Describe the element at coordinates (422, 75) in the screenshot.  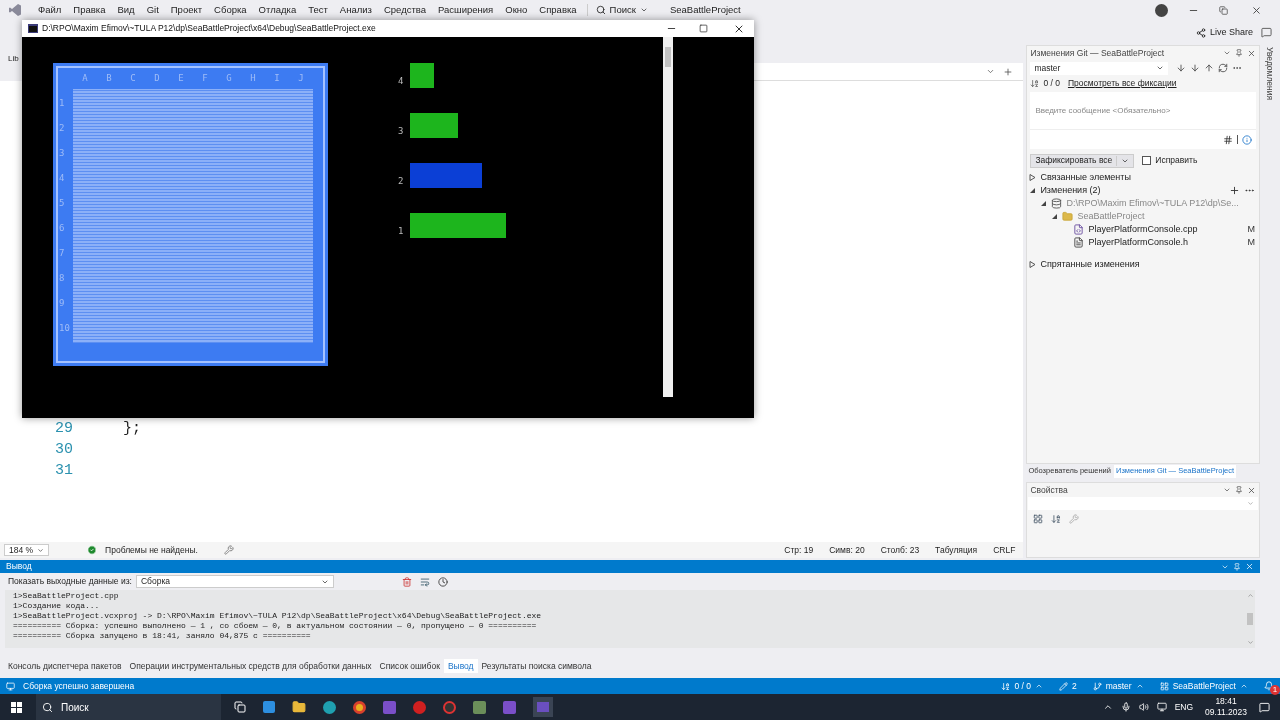
I see `ship` at that location.